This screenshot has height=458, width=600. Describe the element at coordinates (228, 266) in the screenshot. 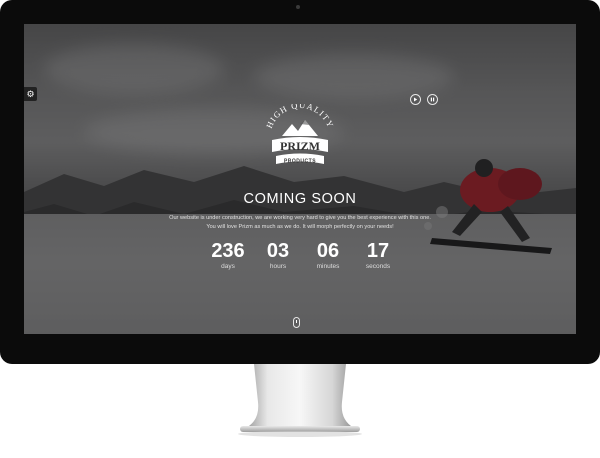

I see `countdown-label: days` at that location.